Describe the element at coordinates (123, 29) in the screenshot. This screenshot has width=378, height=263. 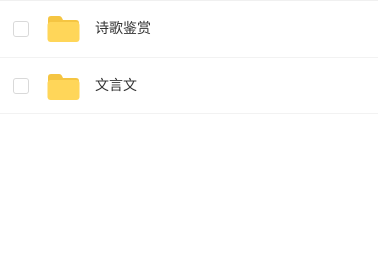
I see `folder-name: 诗歌鉴赏` at that location.